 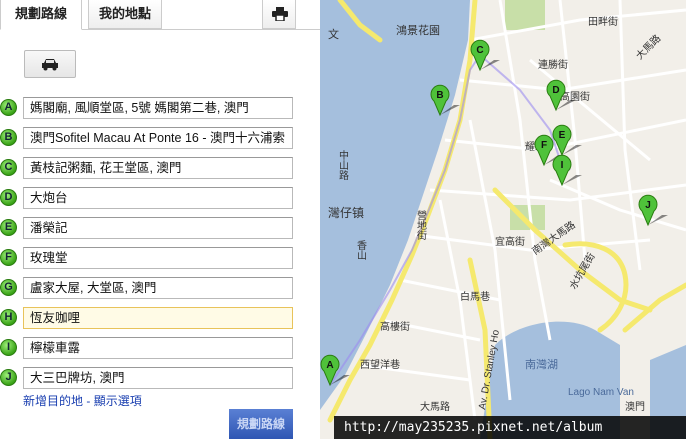 I want to click on stop-row-c: C 黃枝記粥麵, 花王堂區, 澳門, so click(x=160, y=172).